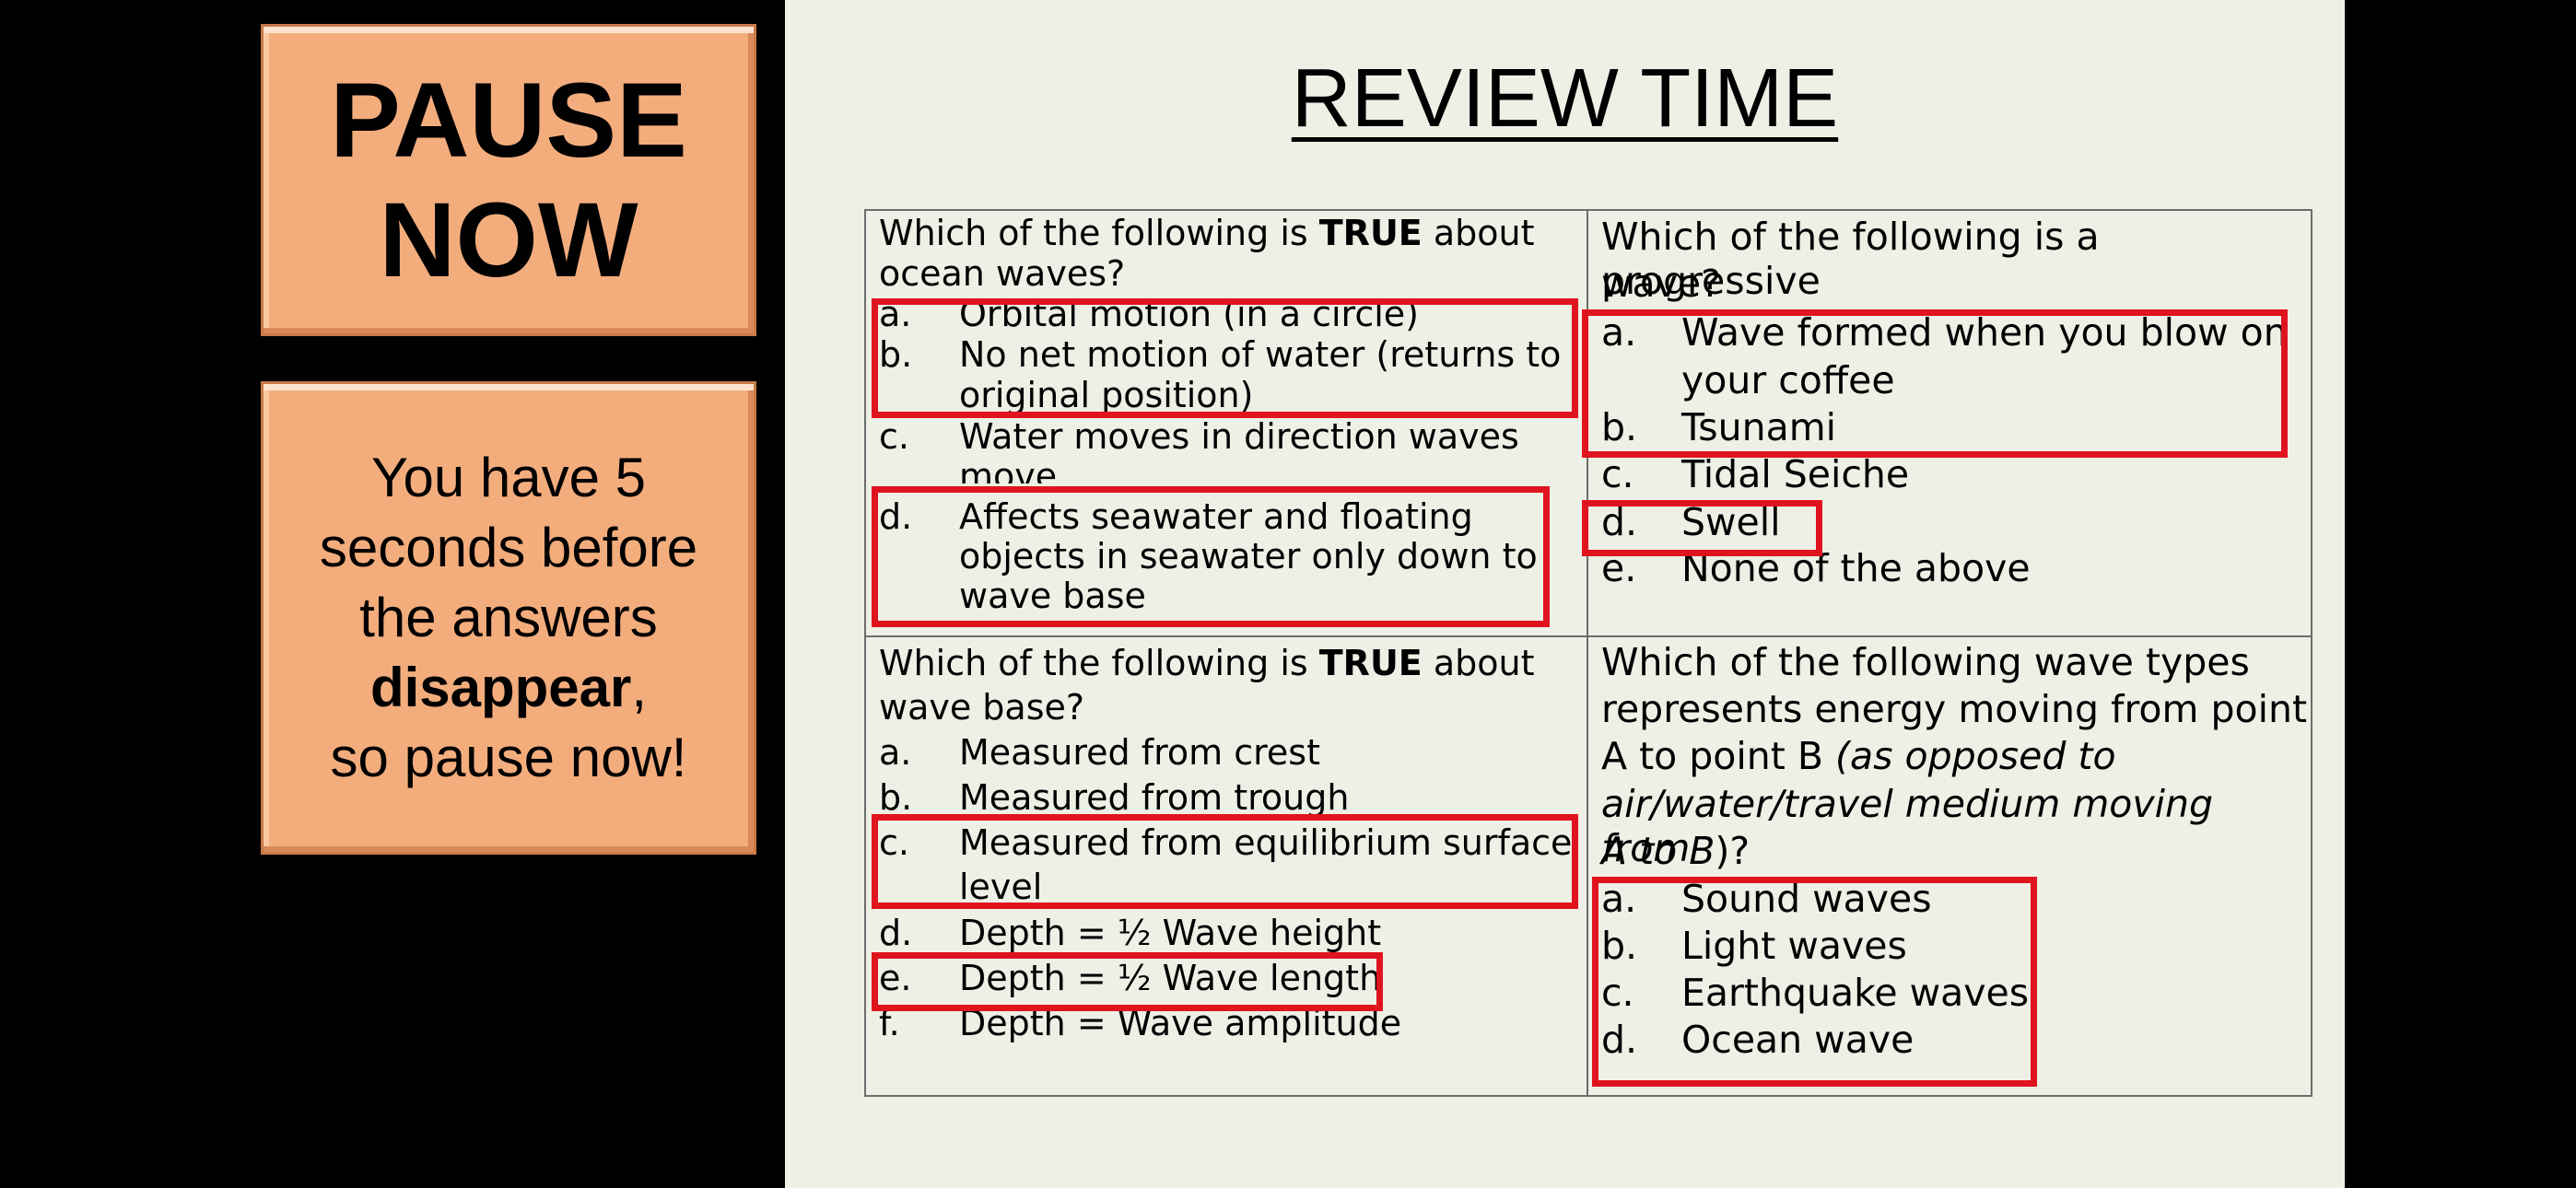  What do you see at coordinates (1702, 528) in the screenshot?
I see `q2-answer-highlight-d` at bounding box center [1702, 528].